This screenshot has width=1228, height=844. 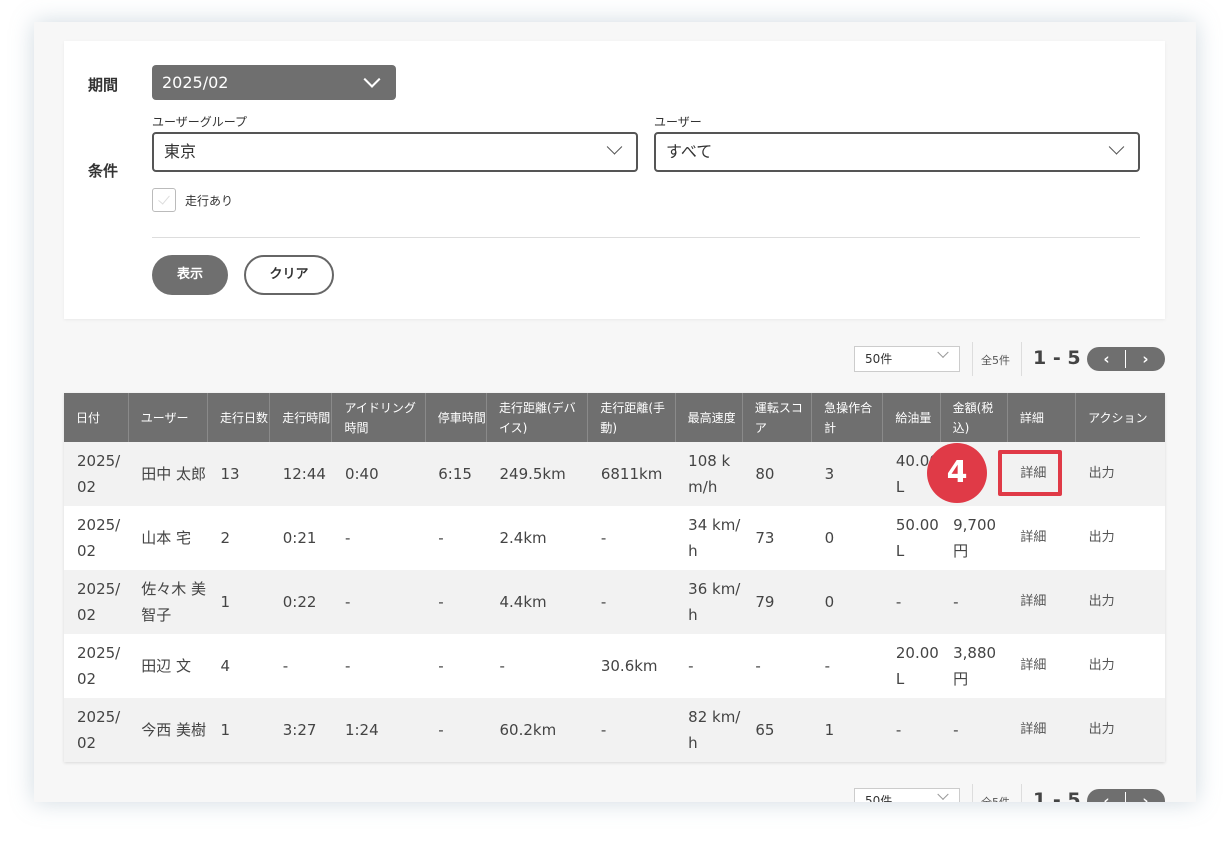 I want to click on col-max-speed: 最高速度, so click(x=709, y=417).